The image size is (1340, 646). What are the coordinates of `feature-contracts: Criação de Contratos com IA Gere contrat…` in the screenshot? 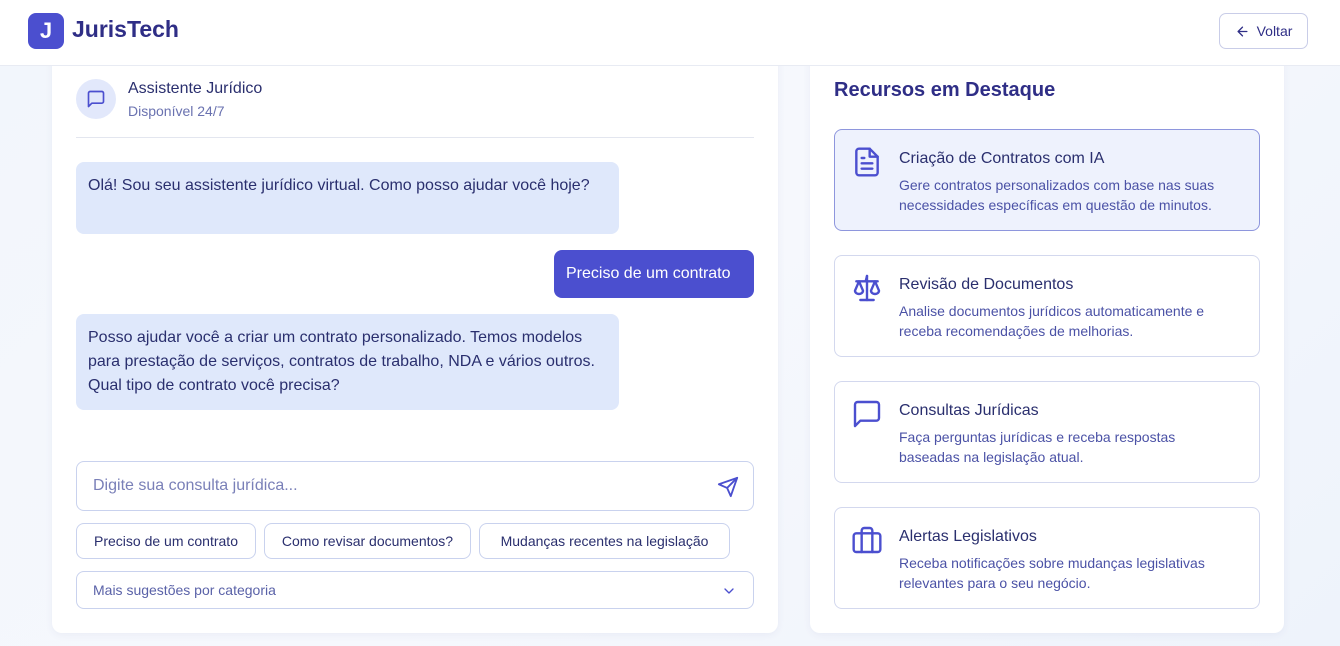 It's located at (1047, 180).